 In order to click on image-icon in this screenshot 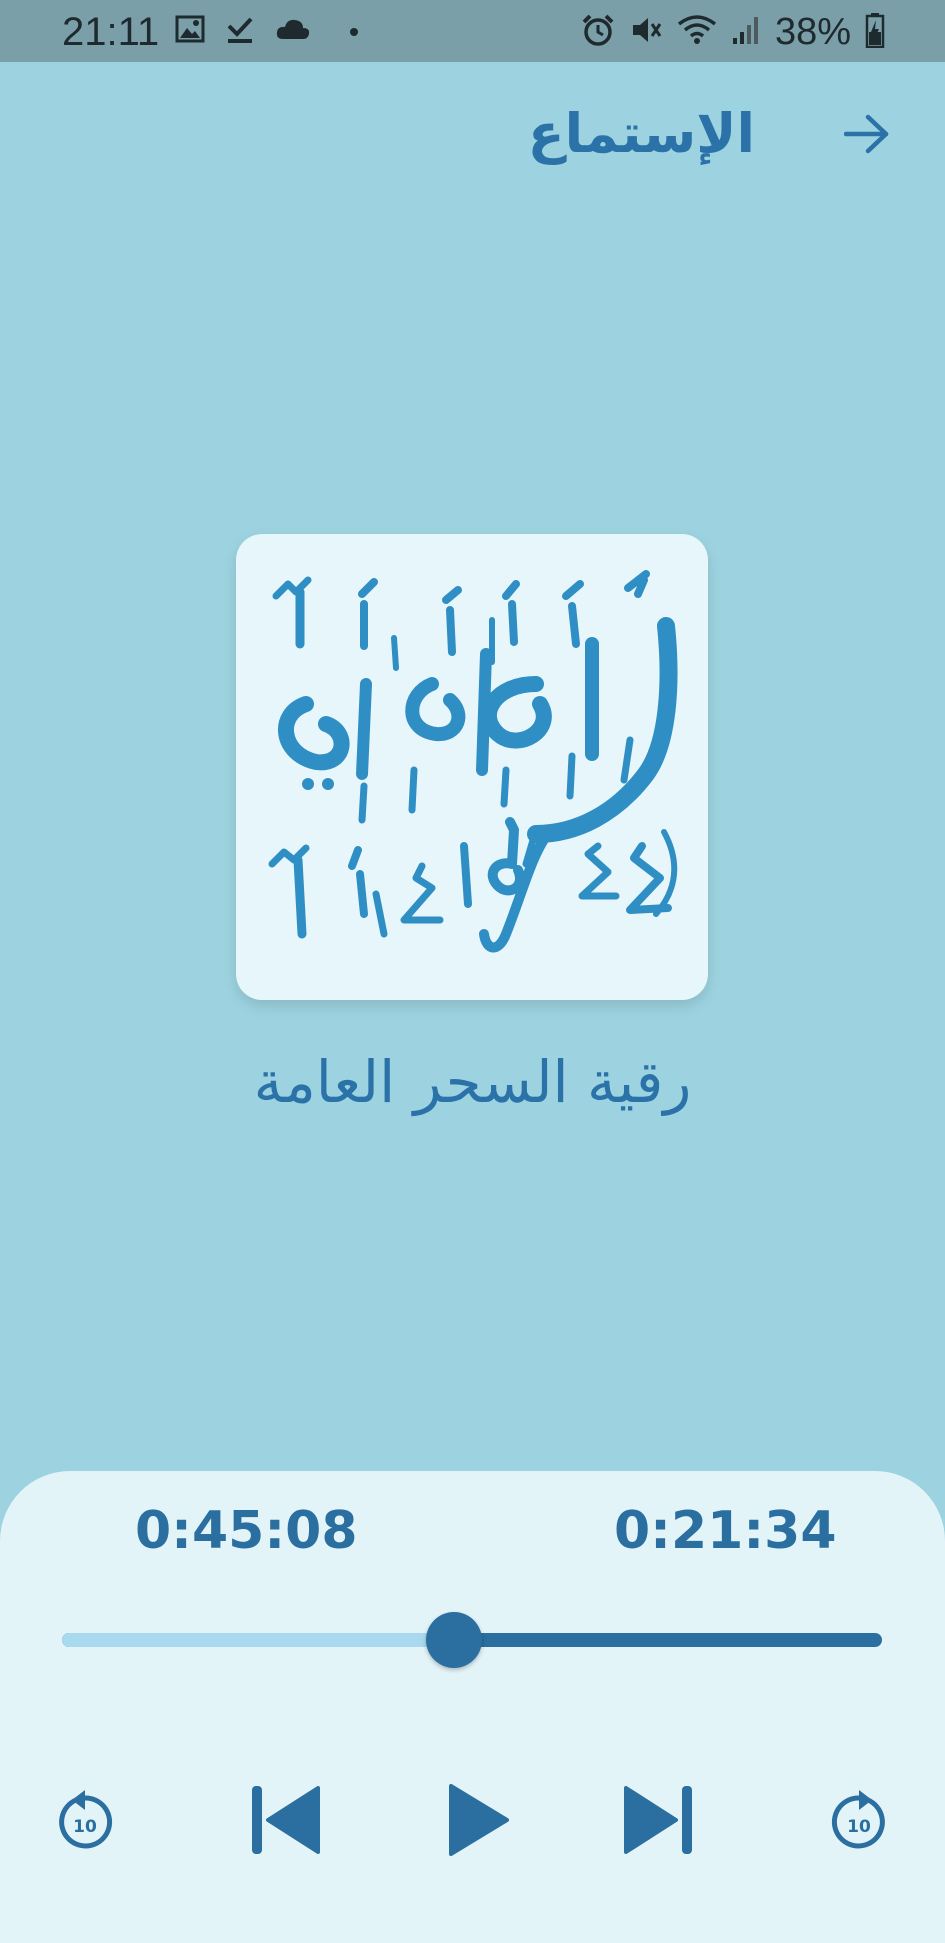, I will do `click(190, 31)`.